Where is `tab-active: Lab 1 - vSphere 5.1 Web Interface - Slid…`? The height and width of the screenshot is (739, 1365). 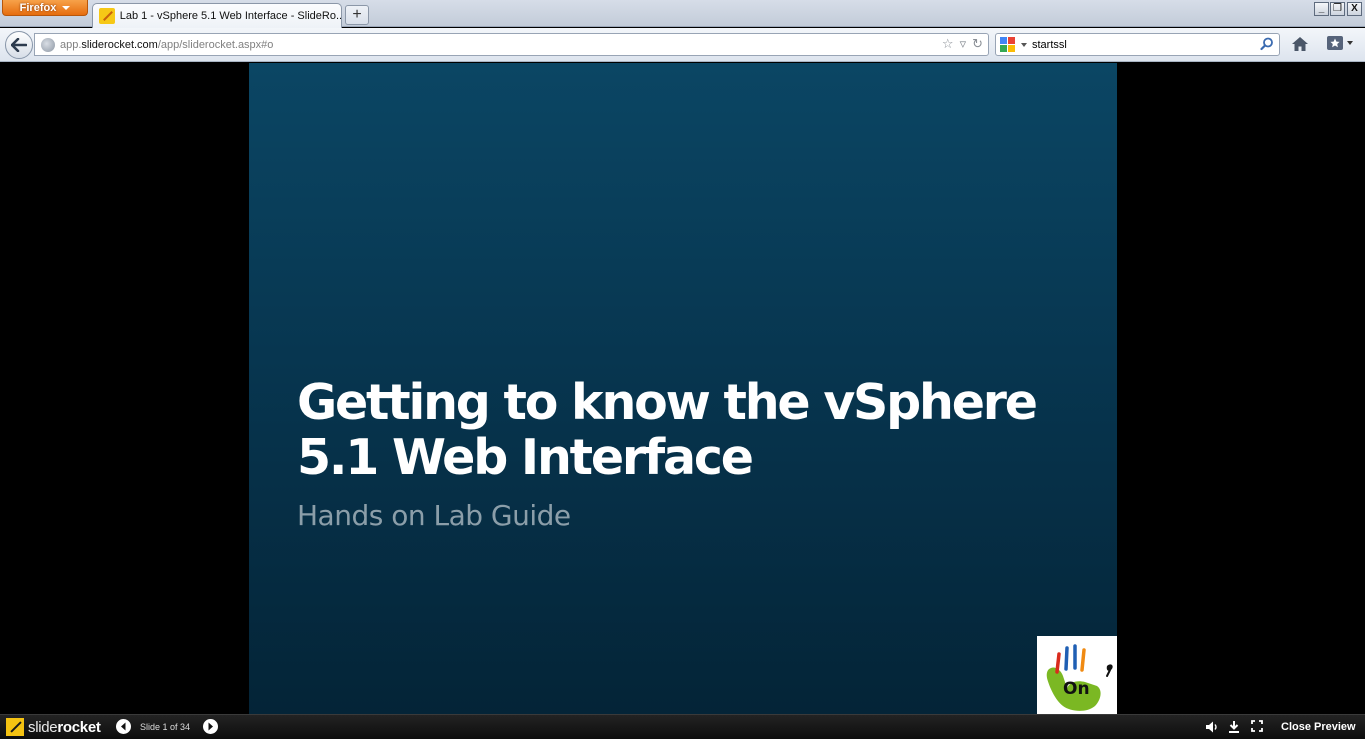
tab-active: Lab 1 - vSphere 5.1 Web Interface - Slid… is located at coordinates (217, 15).